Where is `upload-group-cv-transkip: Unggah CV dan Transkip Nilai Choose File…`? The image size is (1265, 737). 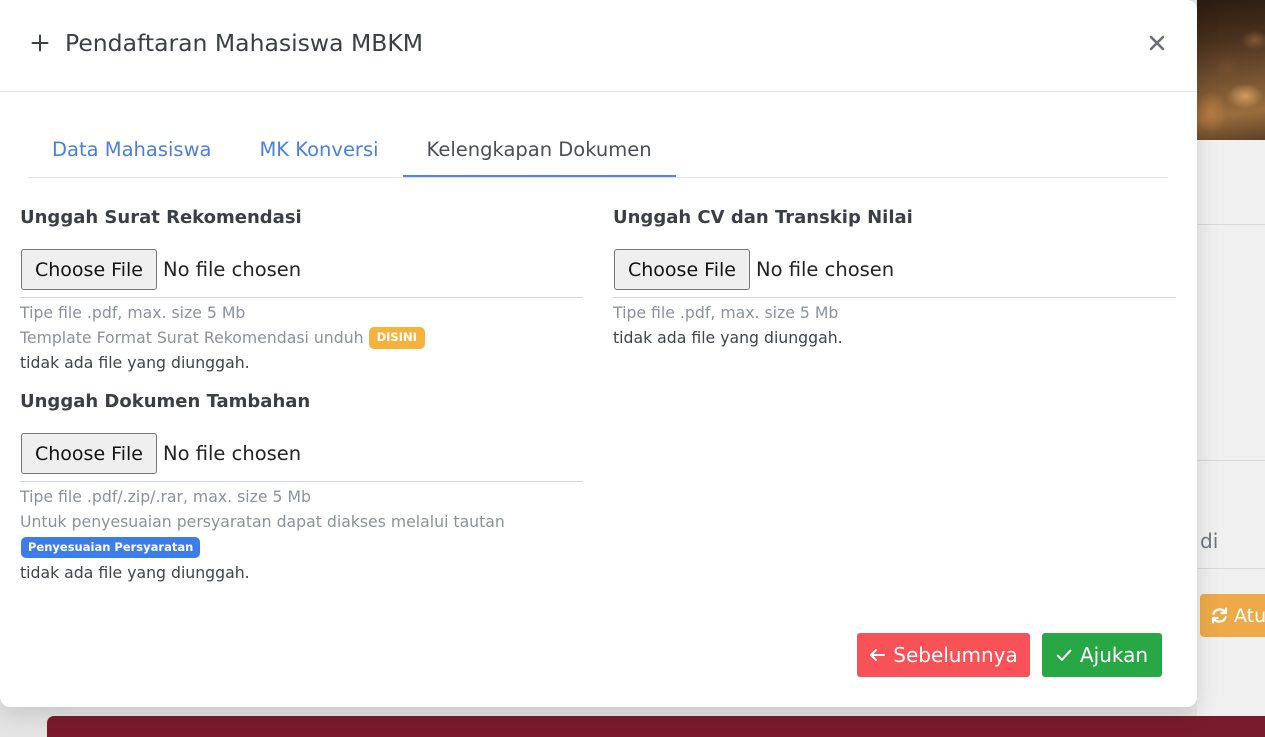
upload-group-cv-transkip: Unggah CV dan Transkip Nilai Choose File… is located at coordinates (894, 277).